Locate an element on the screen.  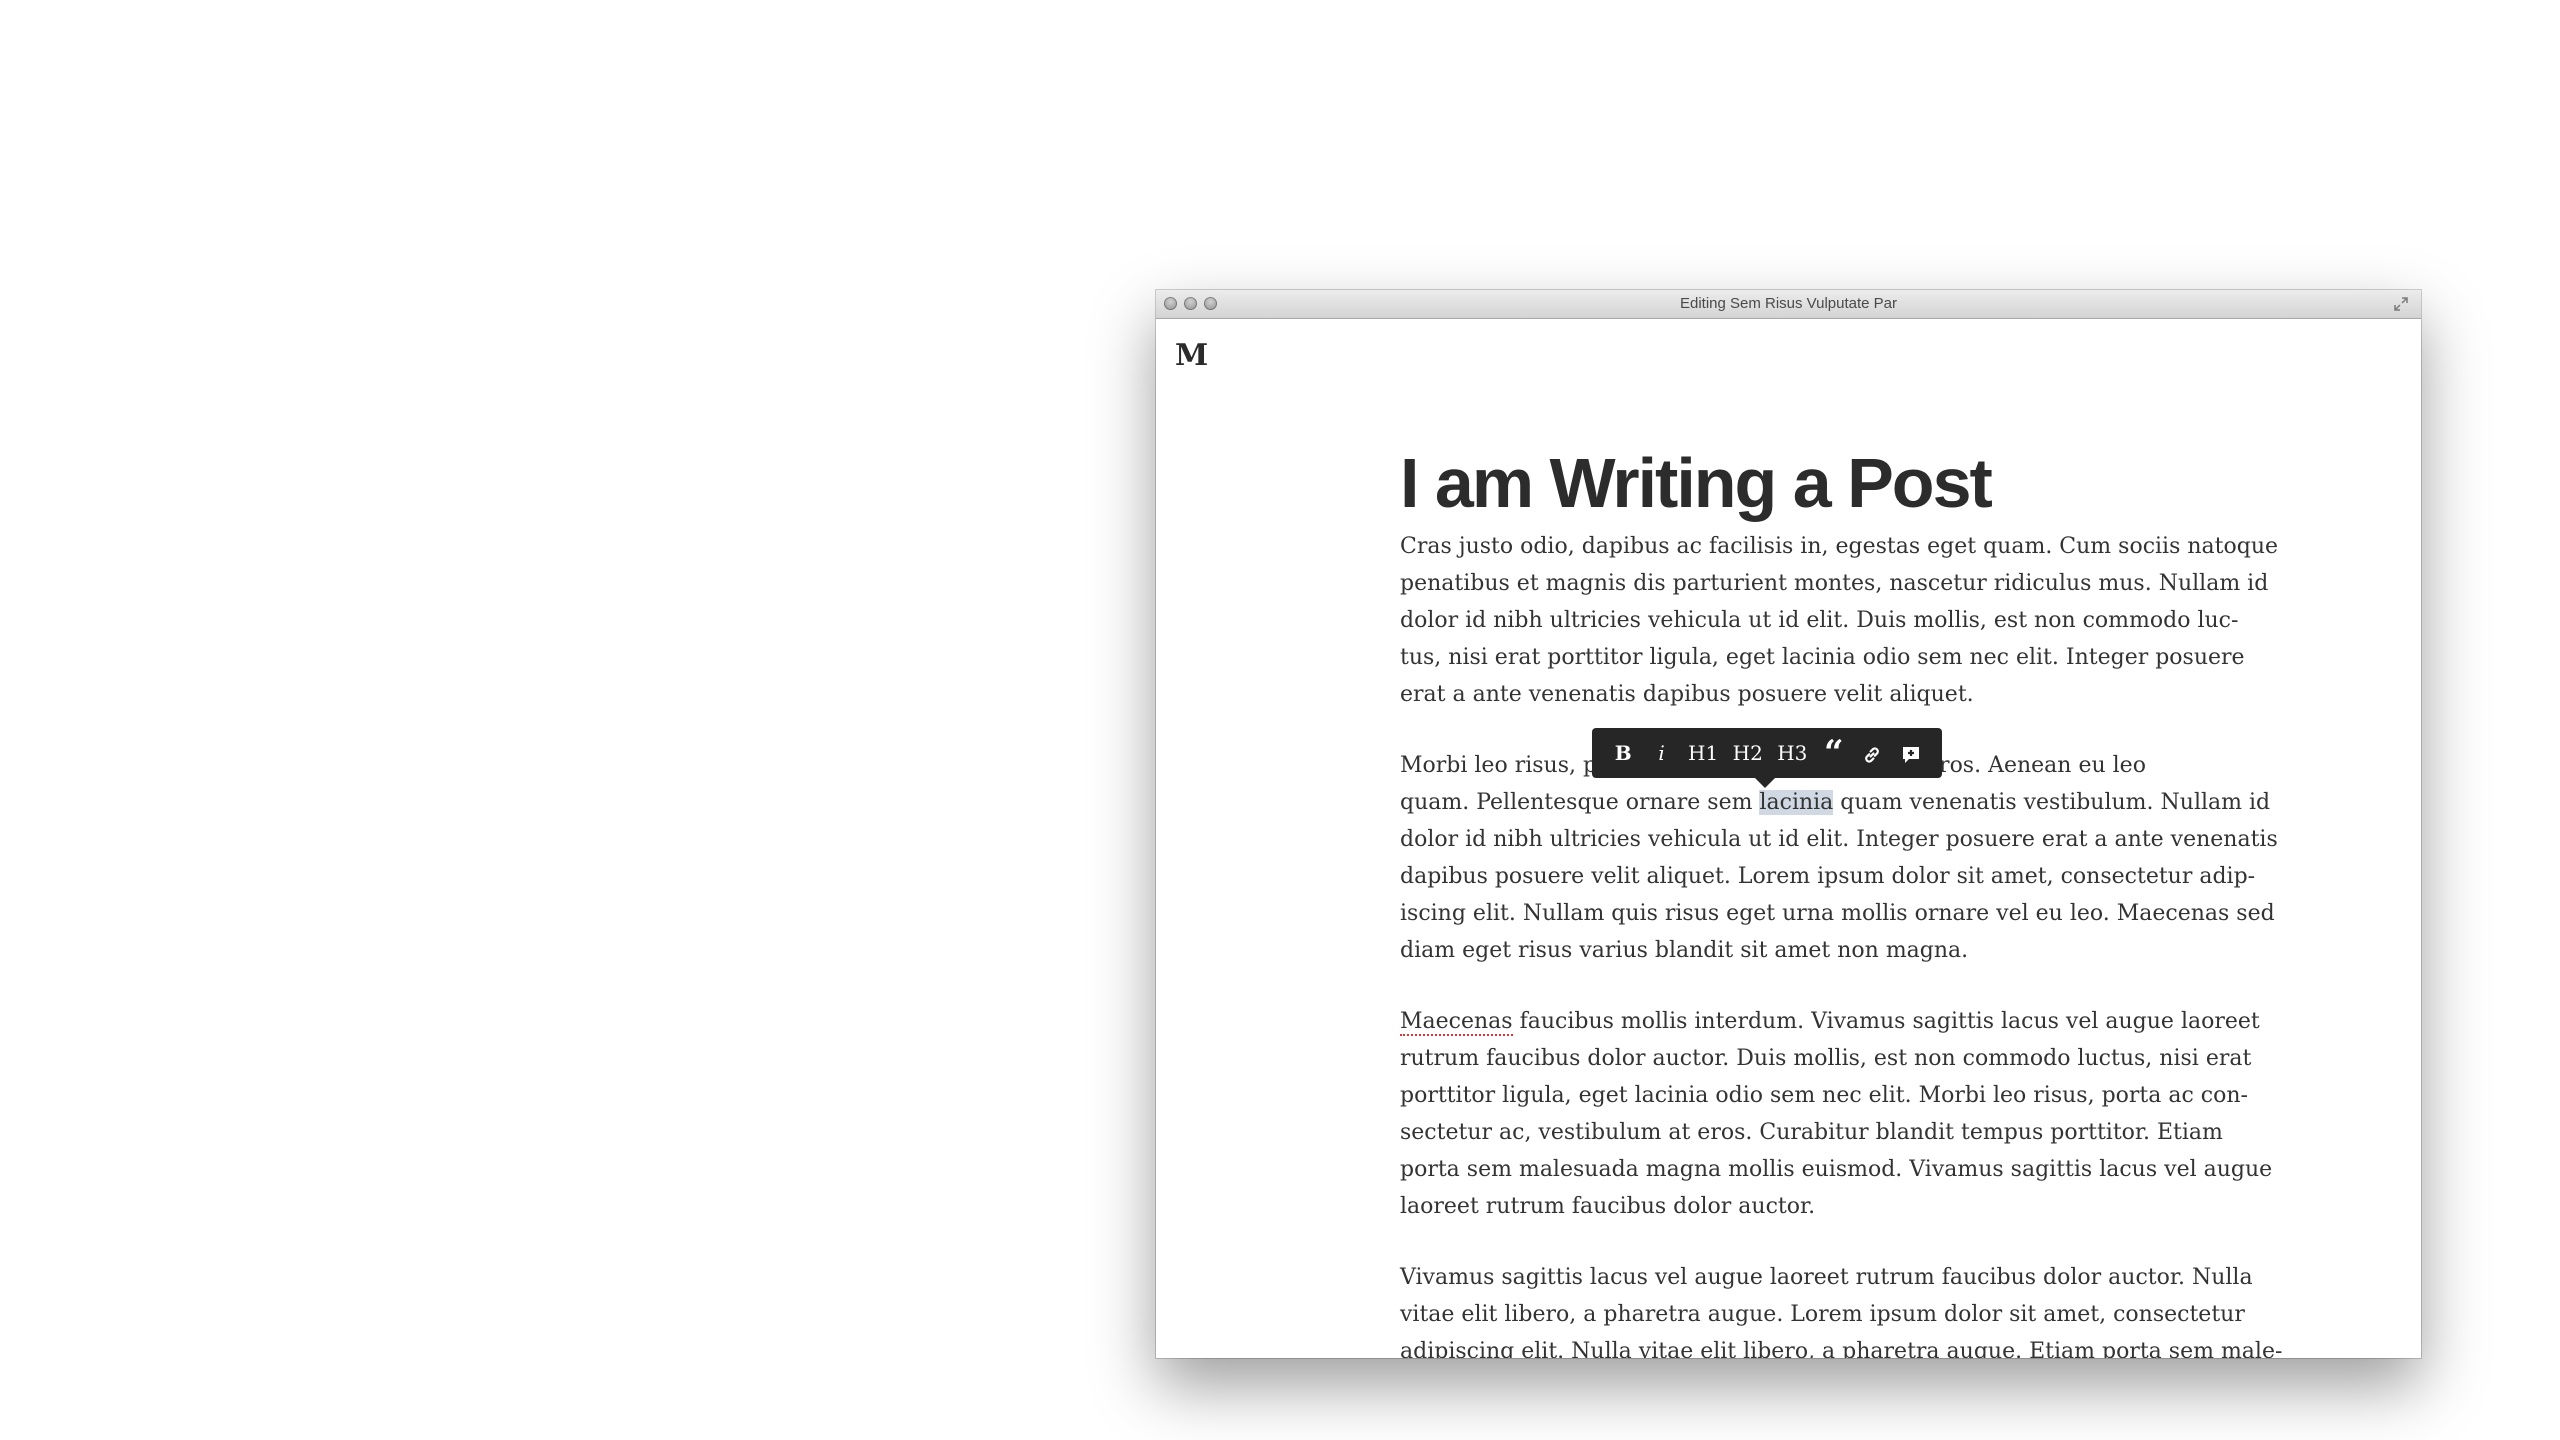
title-bar: Editing Sem Risus Vulputate Par is located at coordinates (1788, 304).